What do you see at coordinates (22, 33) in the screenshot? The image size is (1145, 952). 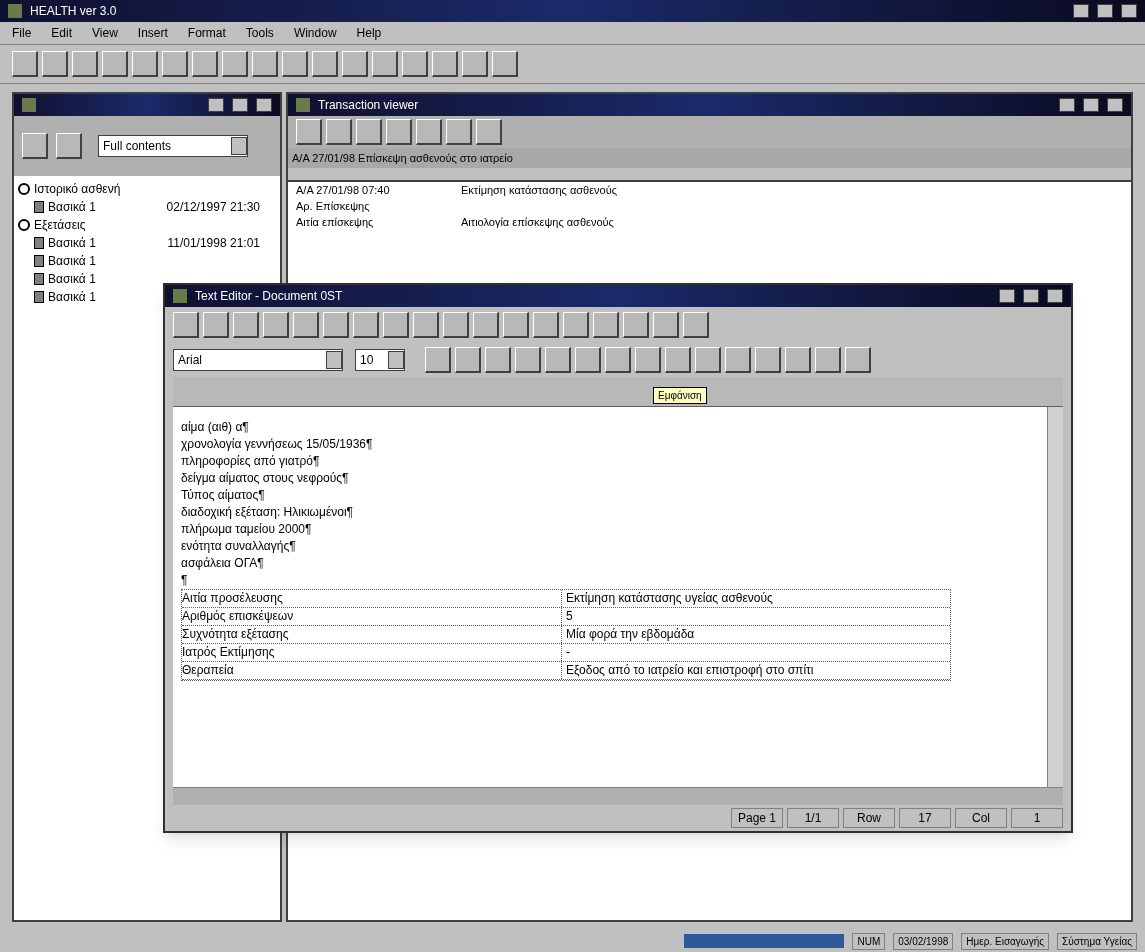 I see `menu-item: File` at bounding box center [22, 33].